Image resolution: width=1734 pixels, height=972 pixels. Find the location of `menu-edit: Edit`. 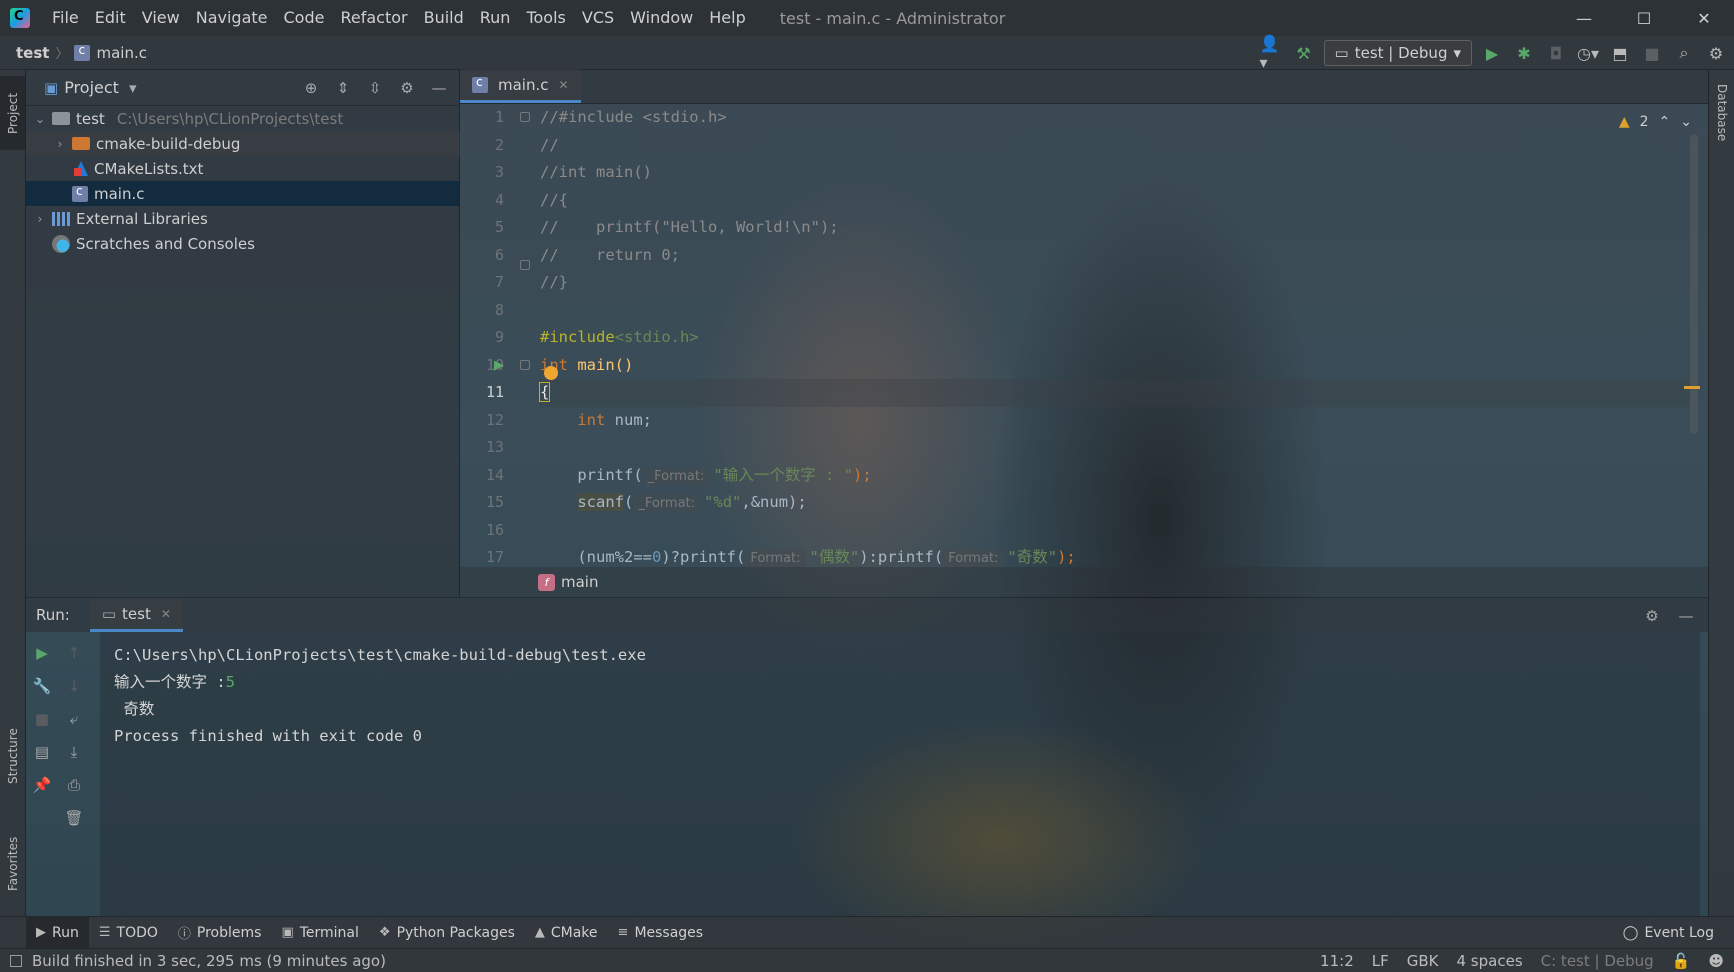

menu-edit: Edit is located at coordinates (110, 18).